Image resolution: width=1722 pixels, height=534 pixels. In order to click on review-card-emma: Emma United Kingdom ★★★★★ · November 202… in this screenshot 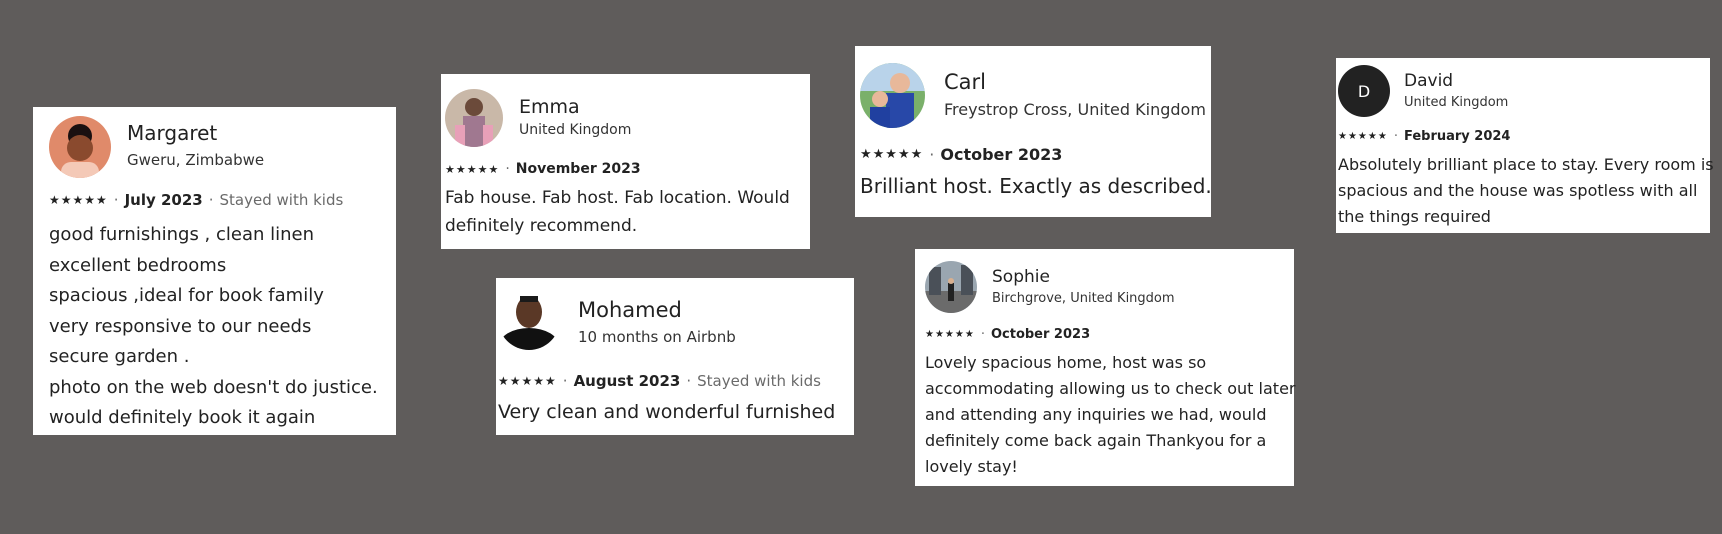, I will do `click(625, 161)`.